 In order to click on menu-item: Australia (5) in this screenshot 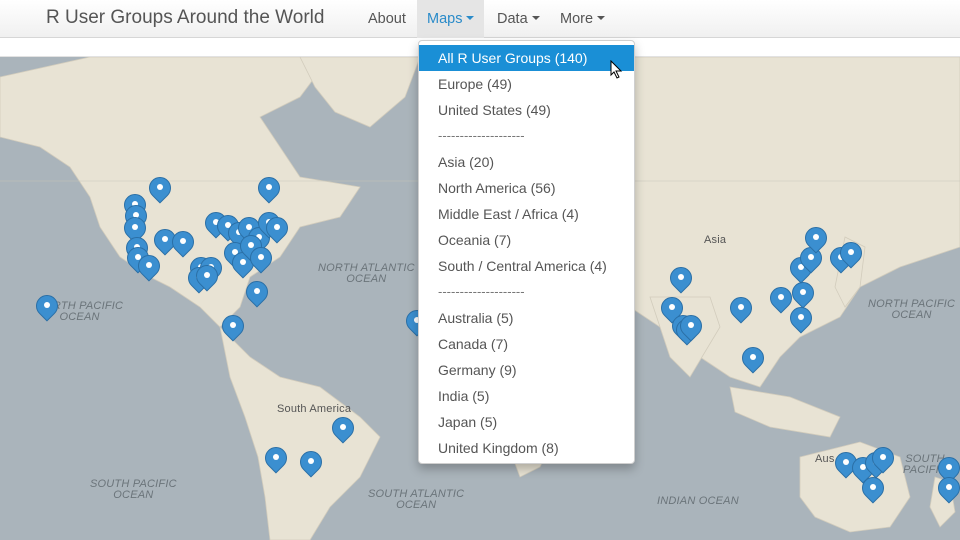, I will do `click(526, 318)`.